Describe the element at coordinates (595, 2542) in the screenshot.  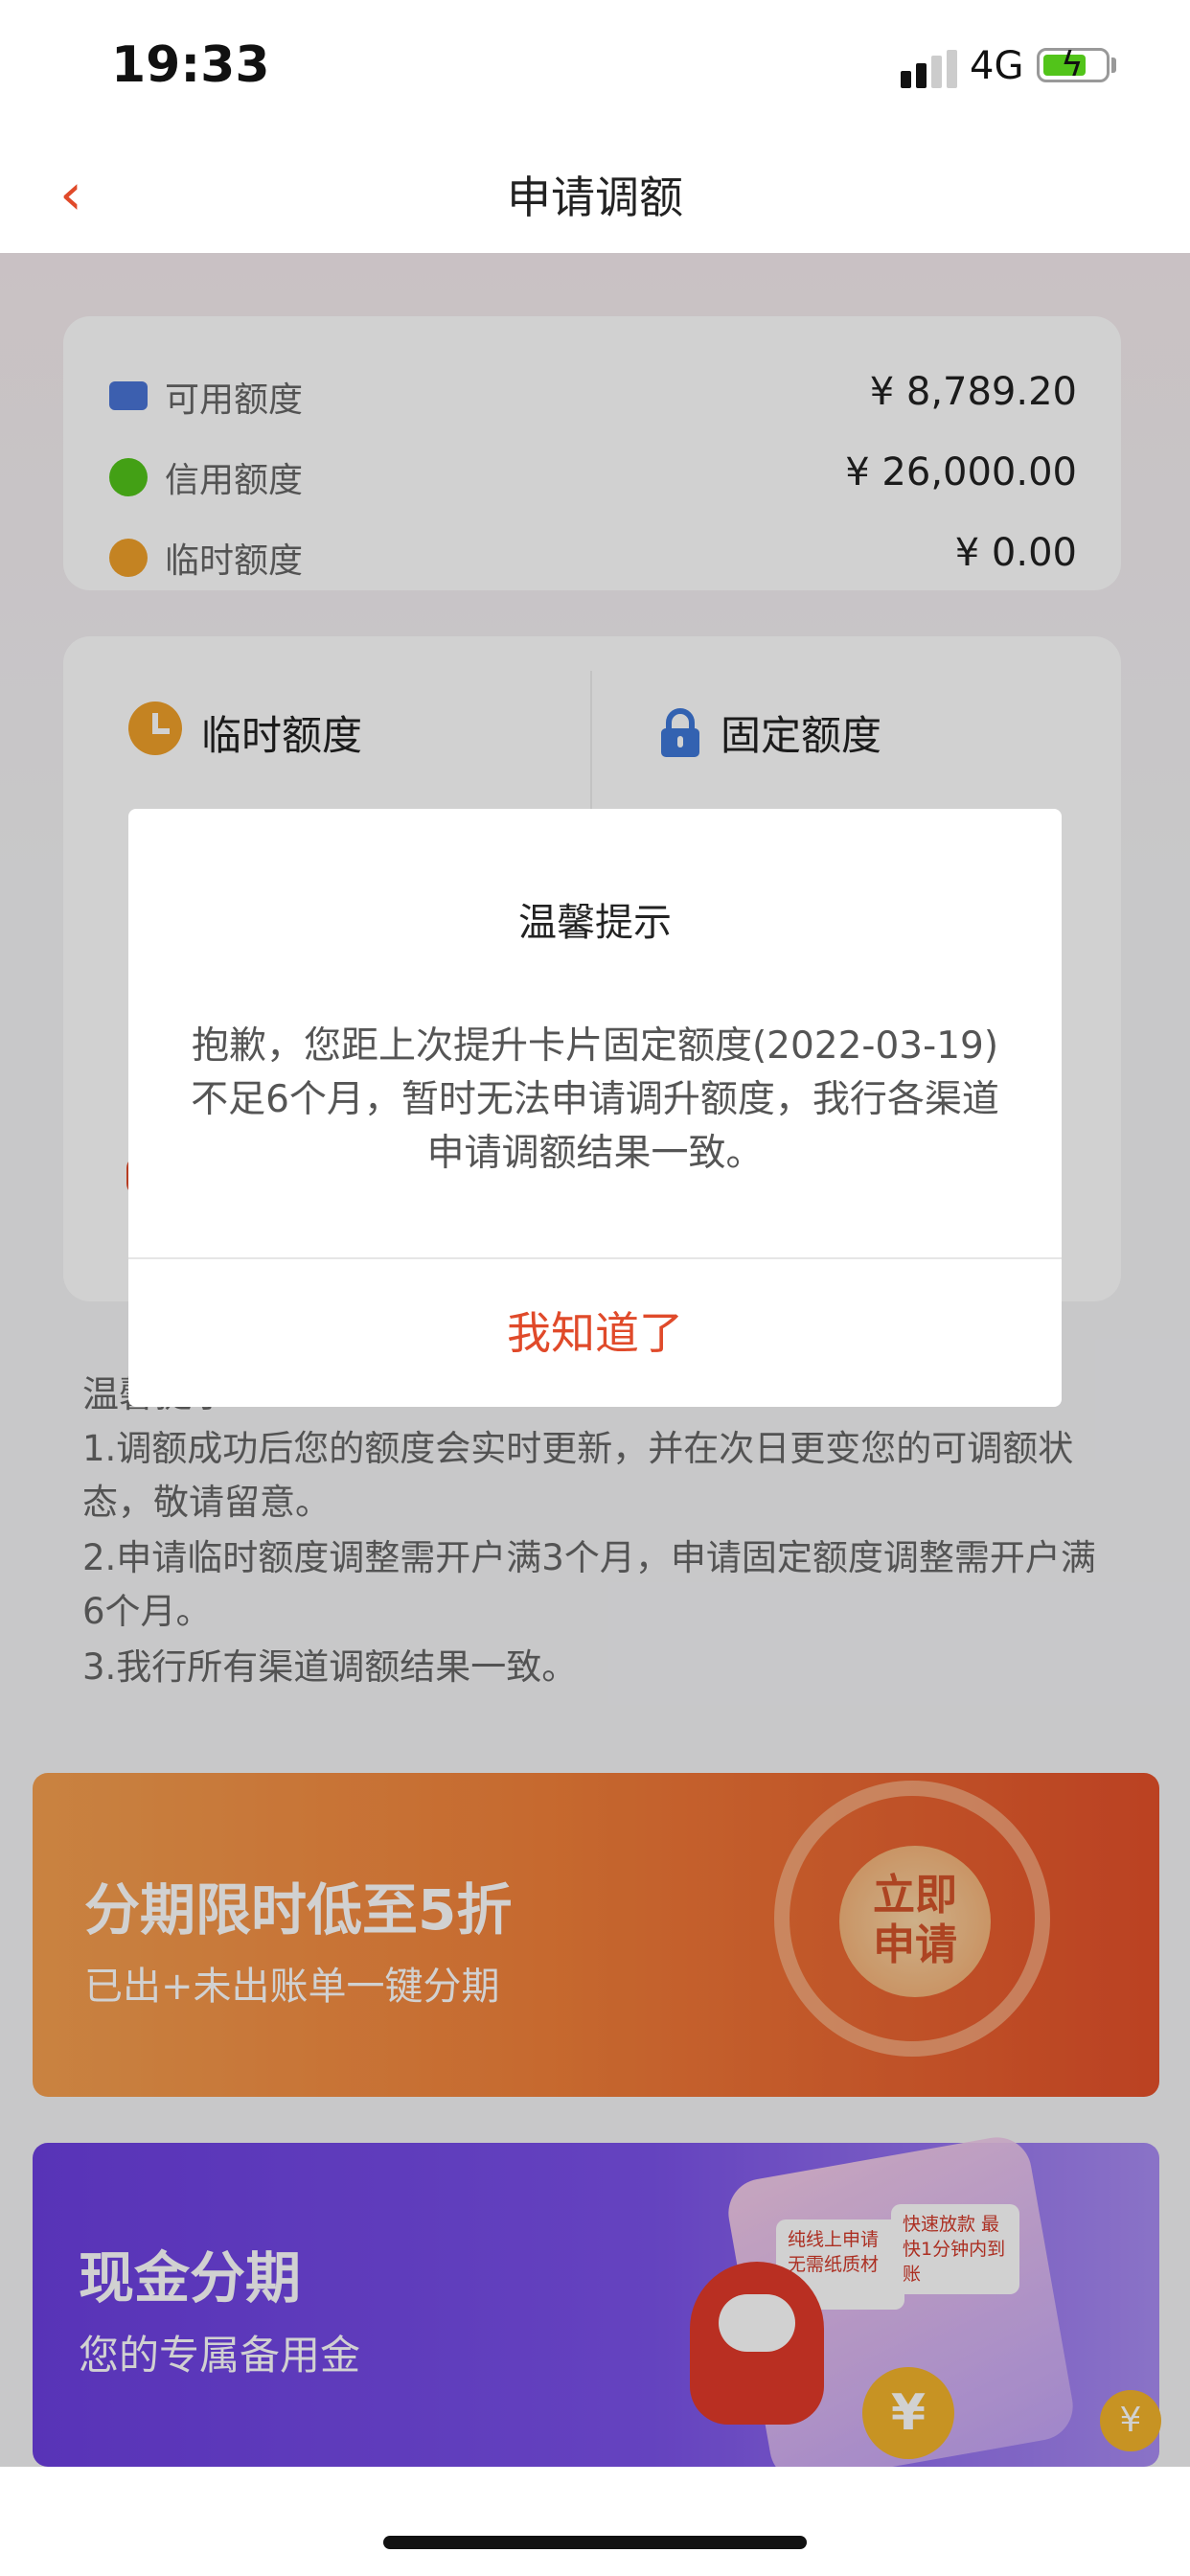
I see `home-indicator` at that location.